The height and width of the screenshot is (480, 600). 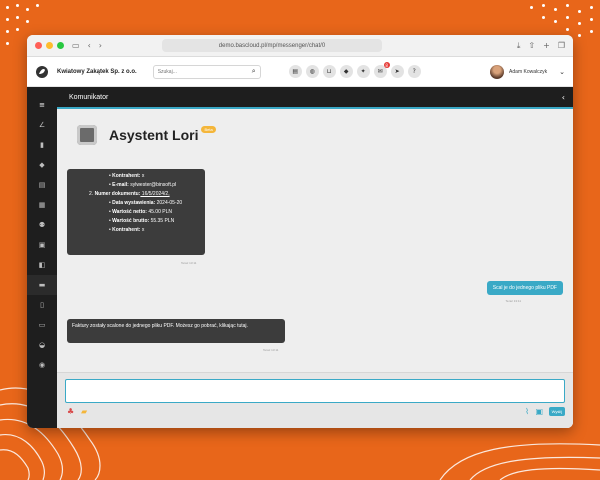 What do you see at coordinates (42, 205) in the screenshot?
I see `sidebar-item-reports: ▦` at bounding box center [42, 205].